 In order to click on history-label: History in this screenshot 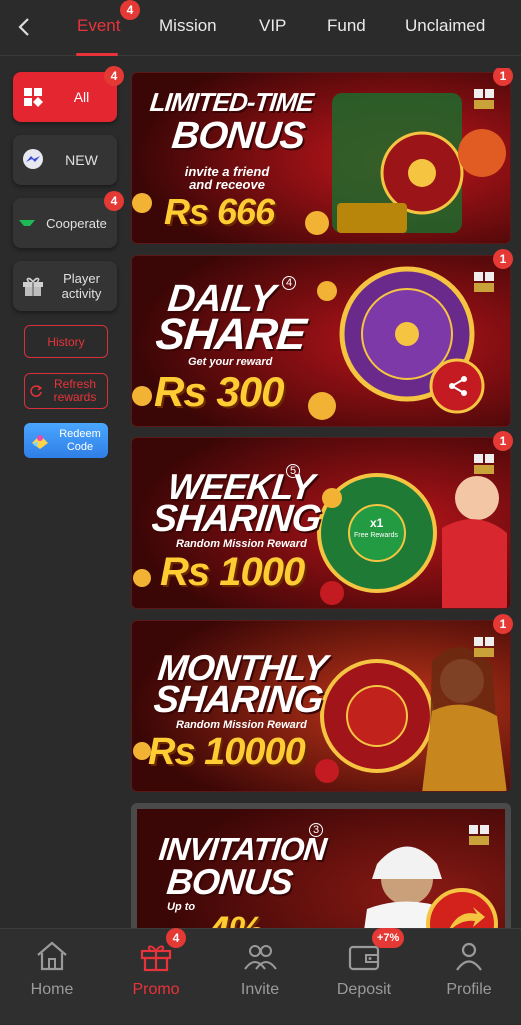, I will do `click(66, 341)`.